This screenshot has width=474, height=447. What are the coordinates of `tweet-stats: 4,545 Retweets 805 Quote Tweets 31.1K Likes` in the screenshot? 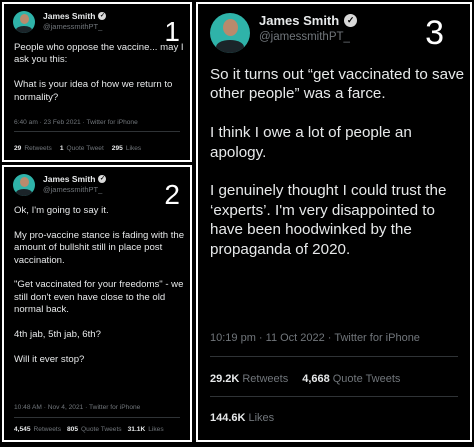 It's located at (92, 429).